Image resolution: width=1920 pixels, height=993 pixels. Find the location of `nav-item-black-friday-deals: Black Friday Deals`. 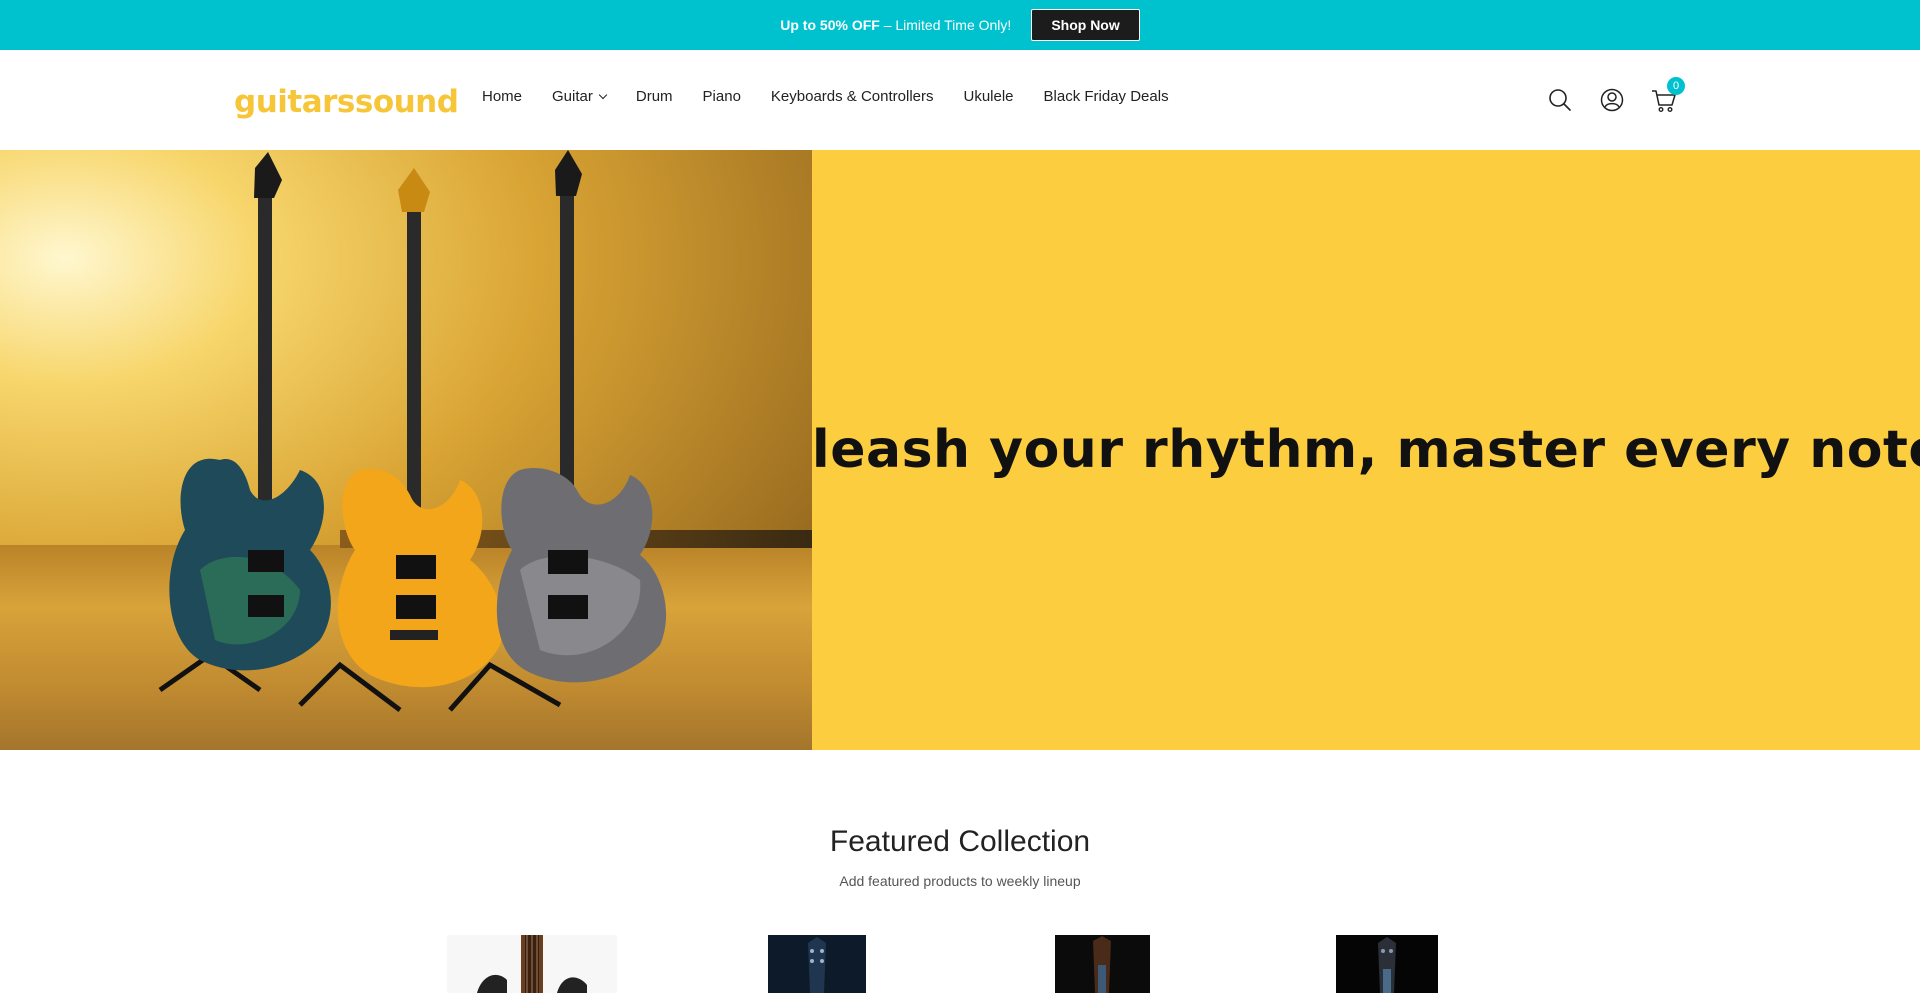

nav-item-black-friday-deals: Black Friday Deals is located at coordinates (1106, 96).